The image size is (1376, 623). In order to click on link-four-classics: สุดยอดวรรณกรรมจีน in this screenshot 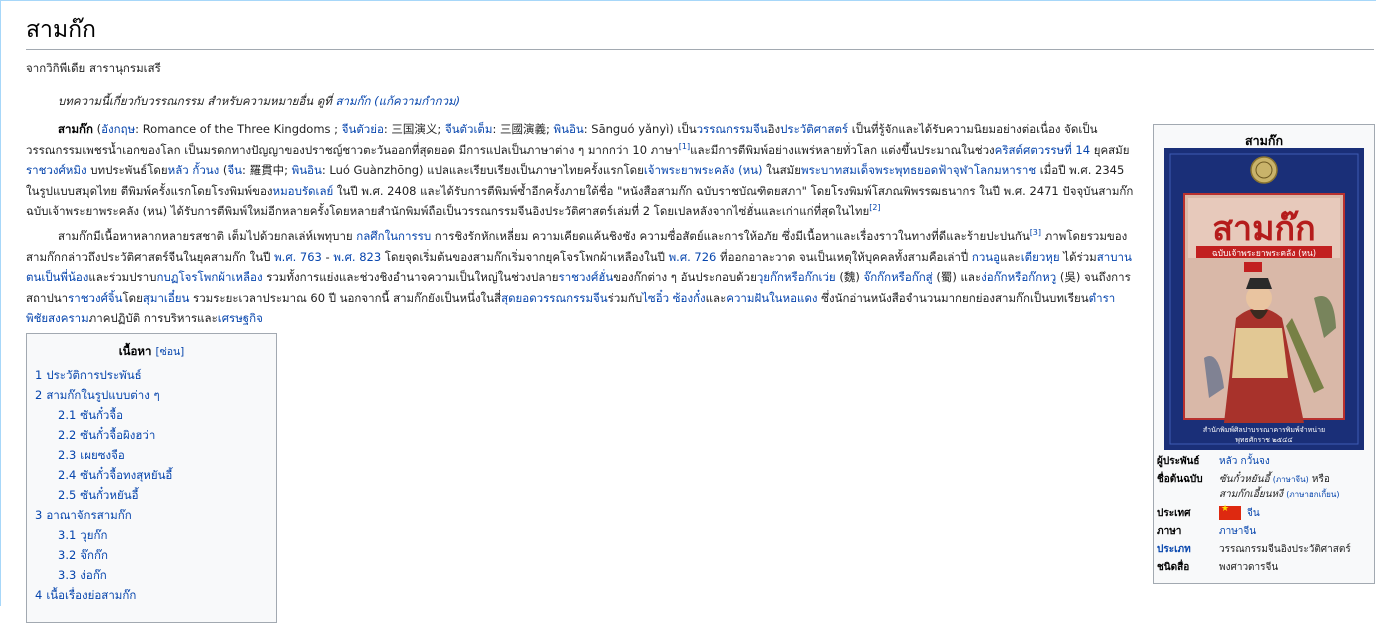, I will do `click(554, 298)`.